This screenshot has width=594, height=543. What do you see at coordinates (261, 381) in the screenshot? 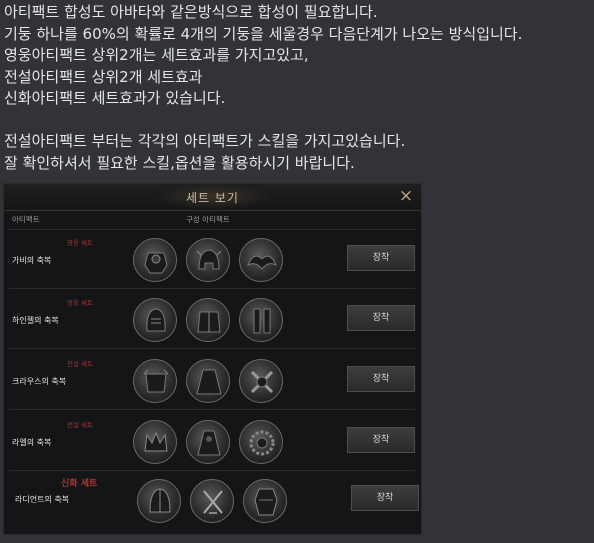
I see `weapon-piece-icon` at bounding box center [261, 381].